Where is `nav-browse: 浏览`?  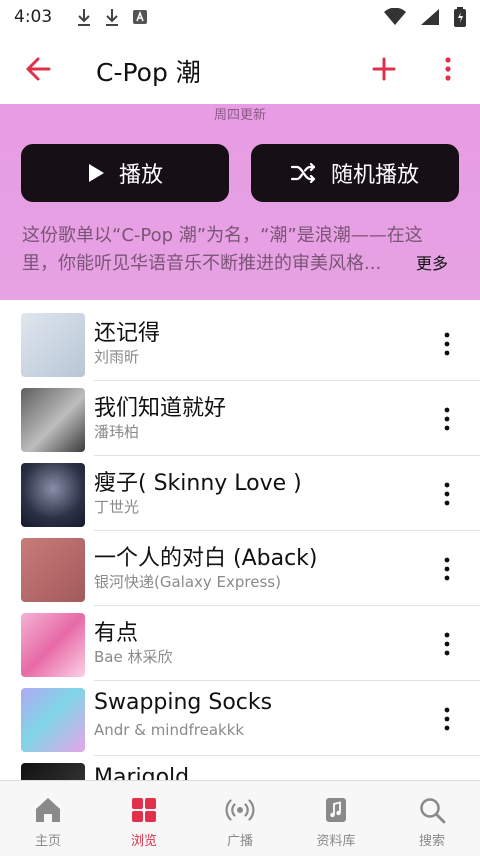
nav-browse: 浏览 is located at coordinates (144, 818).